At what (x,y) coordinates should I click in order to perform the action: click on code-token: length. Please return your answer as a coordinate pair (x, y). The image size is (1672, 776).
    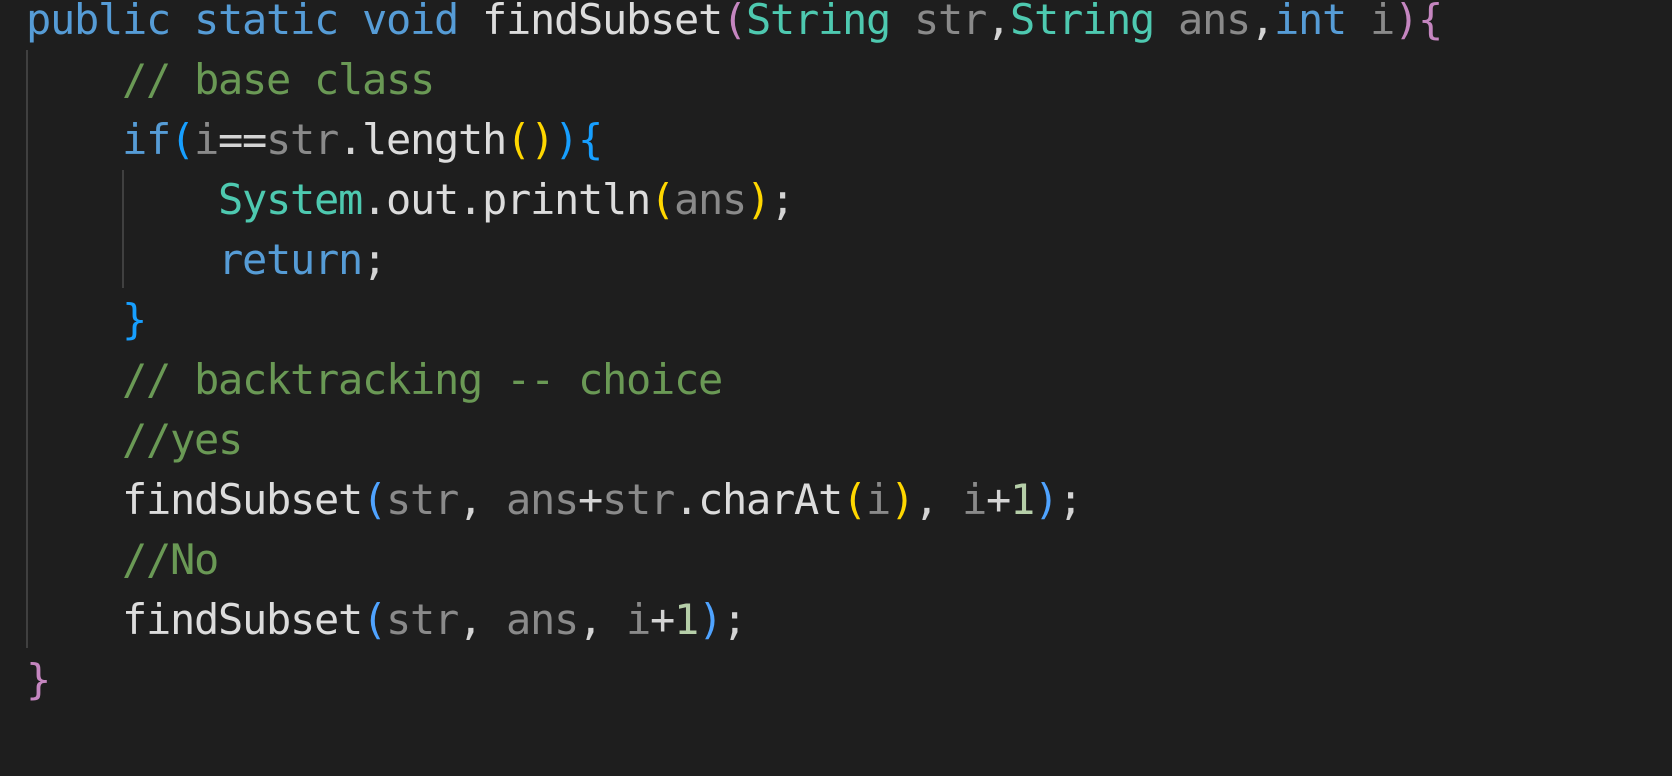
    Looking at the image, I should click on (434, 139).